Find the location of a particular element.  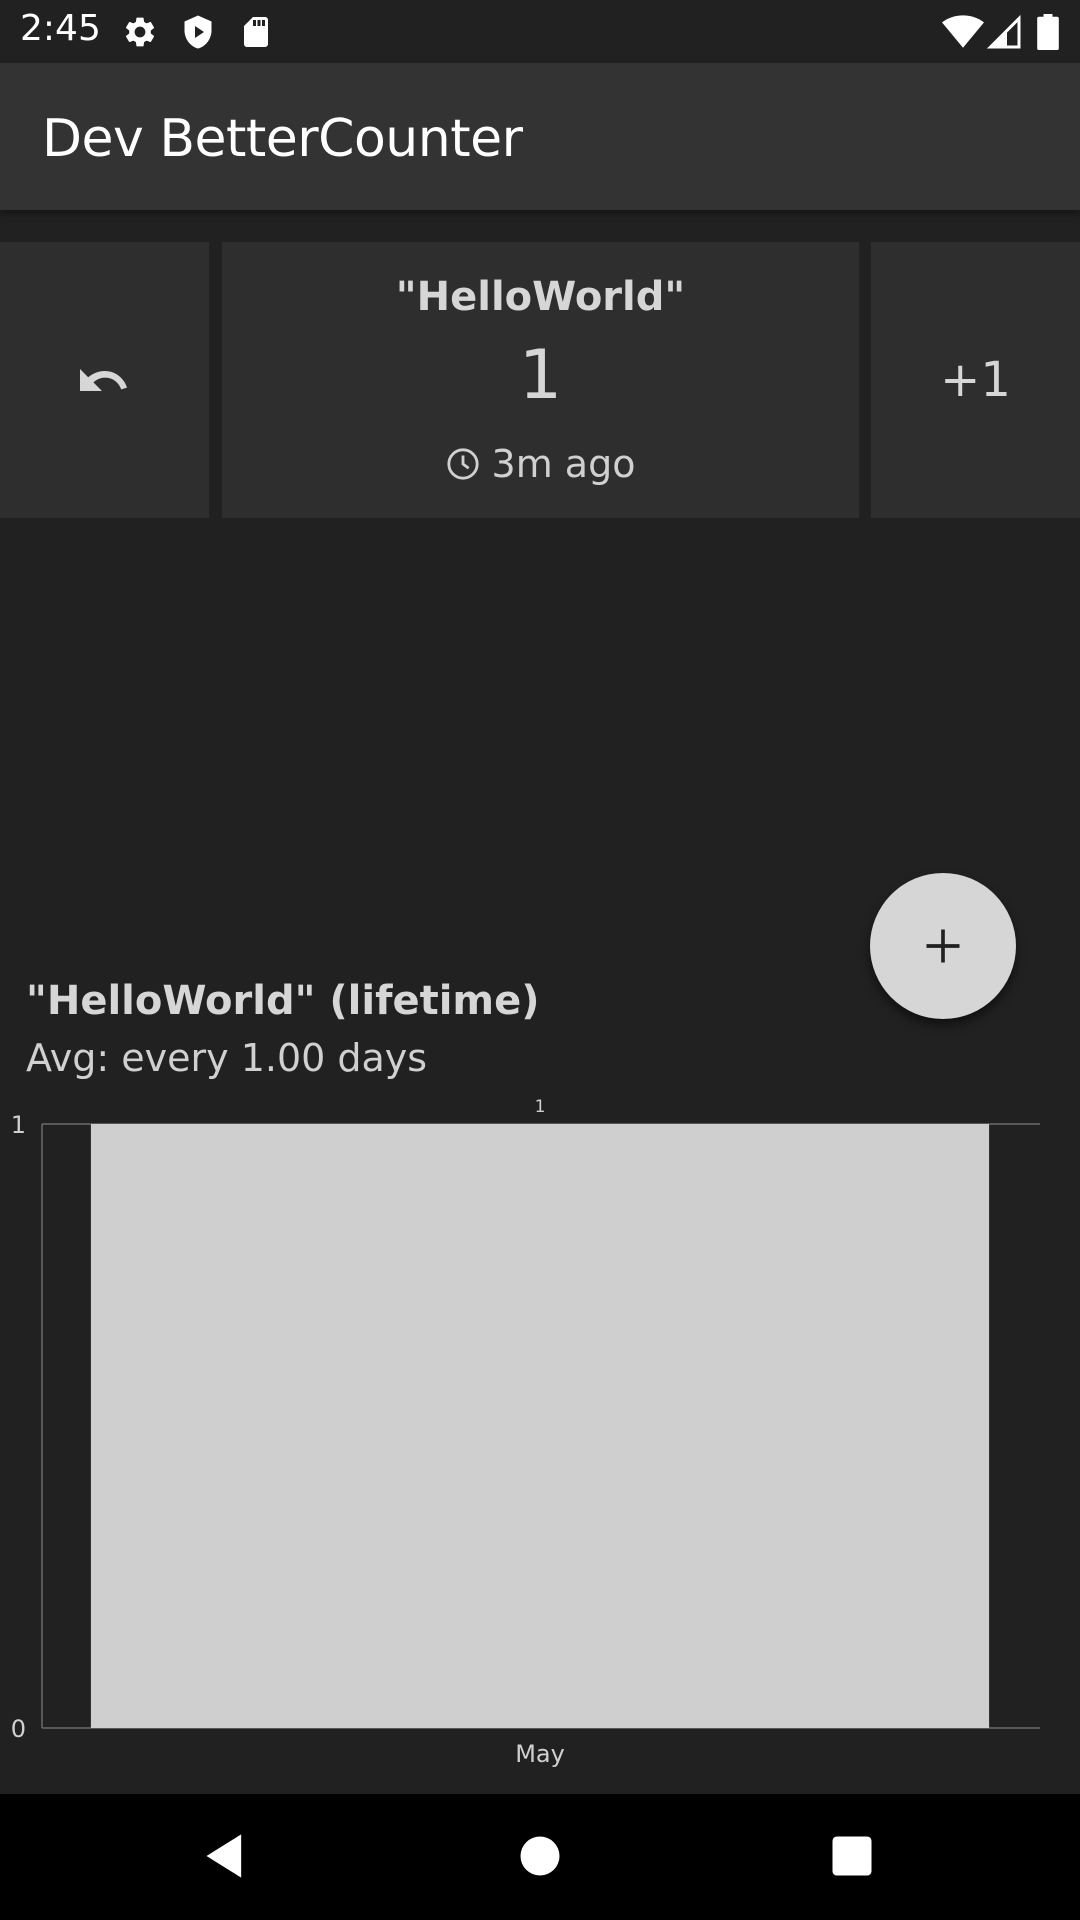

chart-y-tick-label: 1 is located at coordinates (18, 1125).